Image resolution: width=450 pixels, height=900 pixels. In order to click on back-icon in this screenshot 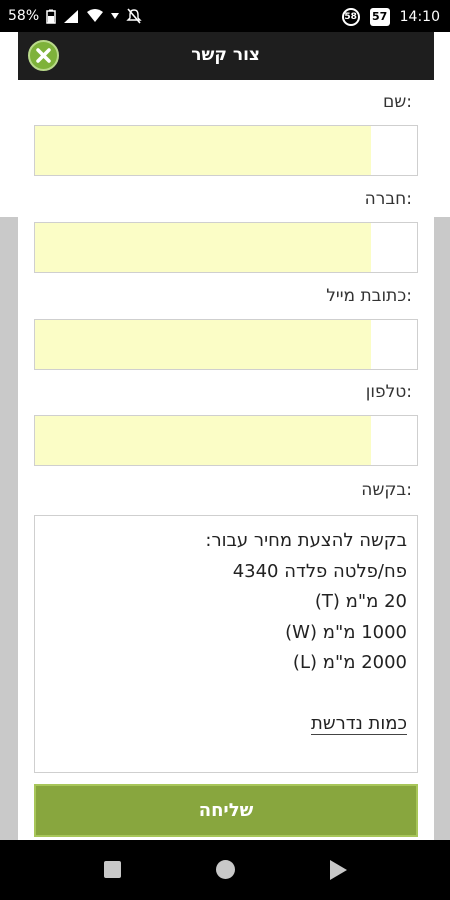, I will do `click(112, 869)`.